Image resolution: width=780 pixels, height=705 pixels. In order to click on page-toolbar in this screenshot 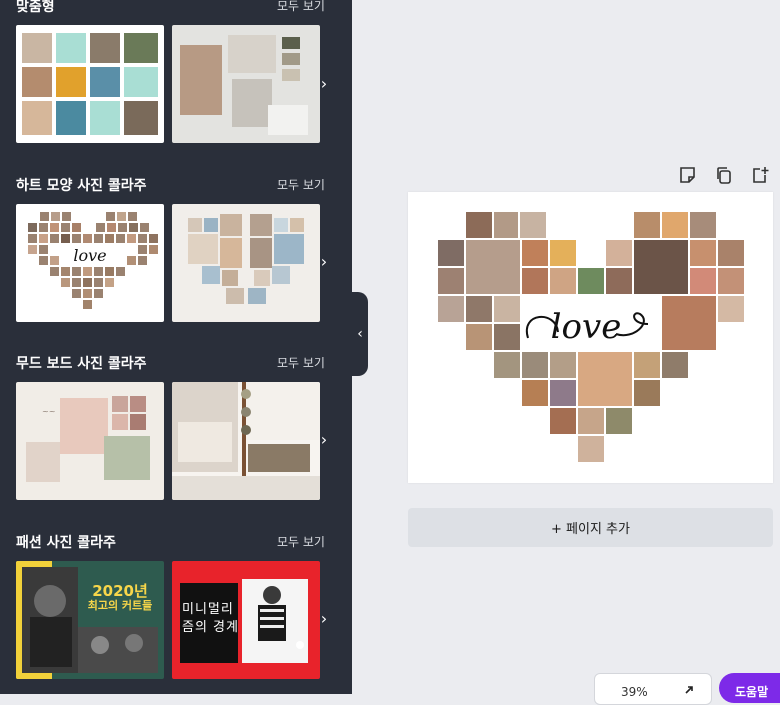, I will do `click(724, 175)`.